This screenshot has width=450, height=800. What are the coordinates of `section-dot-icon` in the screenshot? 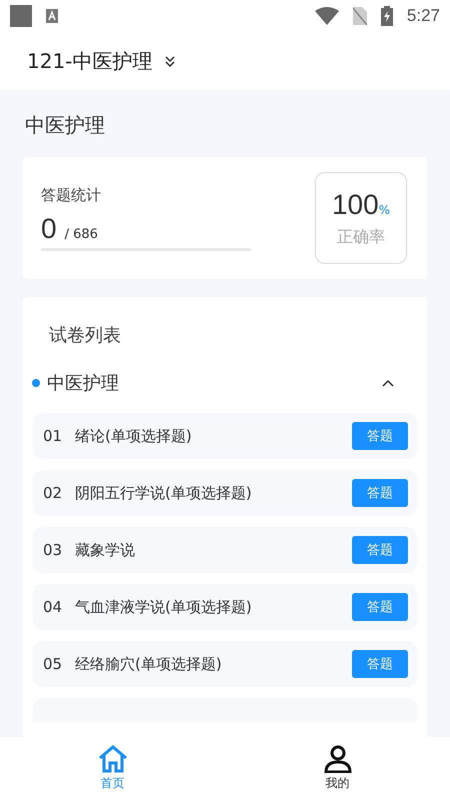 It's located at (36, 383).